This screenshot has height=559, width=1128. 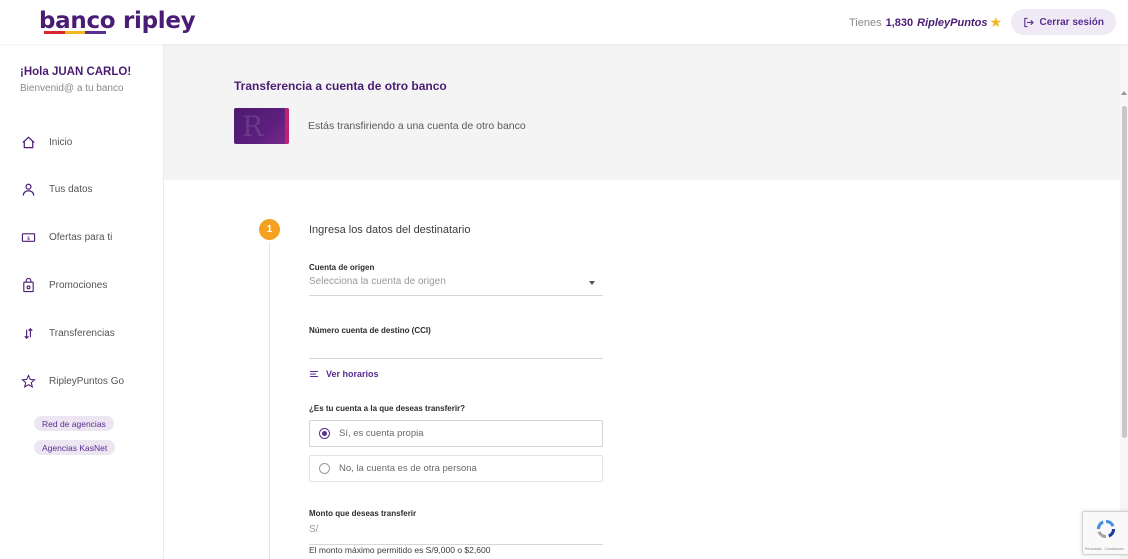 What do you see at coordinates (61, 142) in the screenshot?
I see `sidebar-item-label: Inicio` at bounding box center [61, 142].